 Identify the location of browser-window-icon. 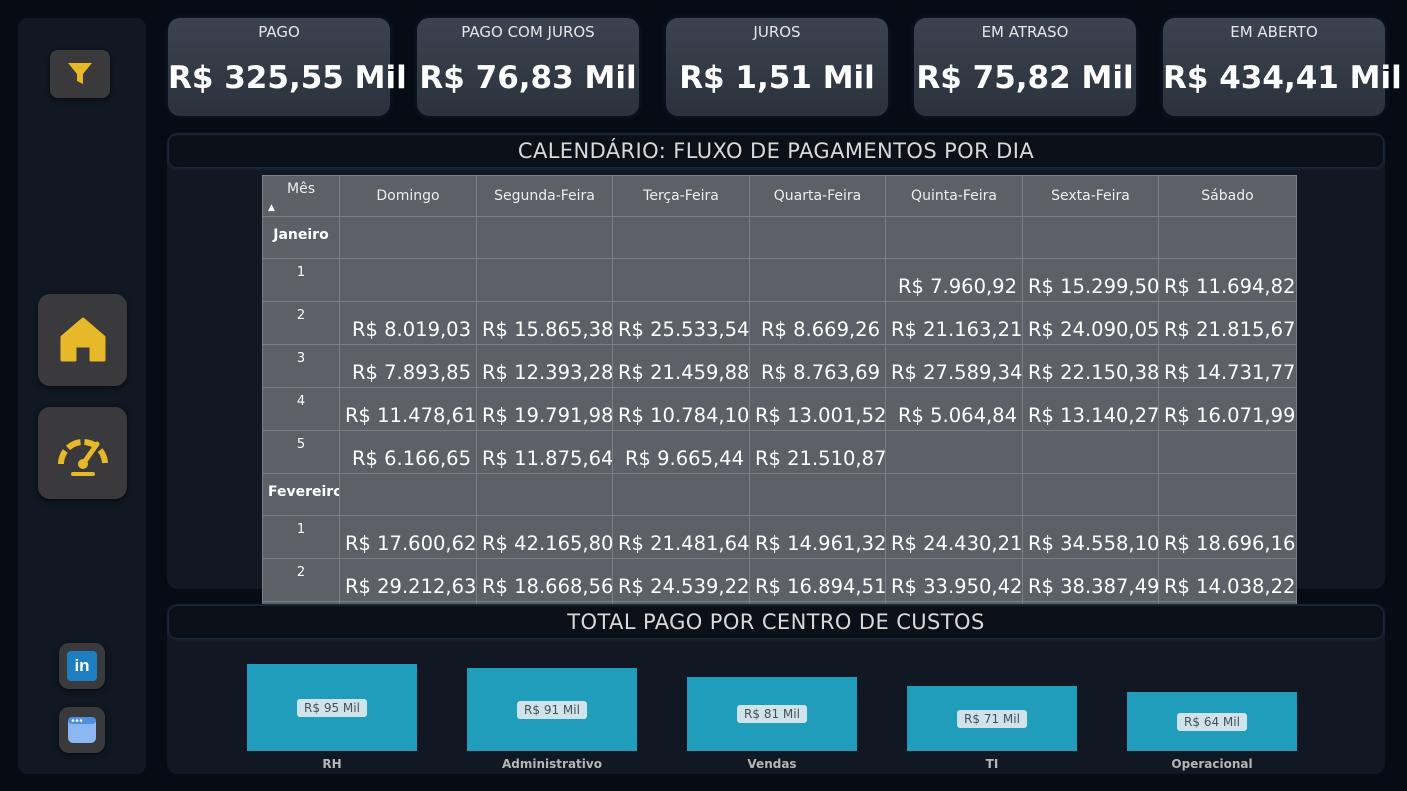
(82, 730).